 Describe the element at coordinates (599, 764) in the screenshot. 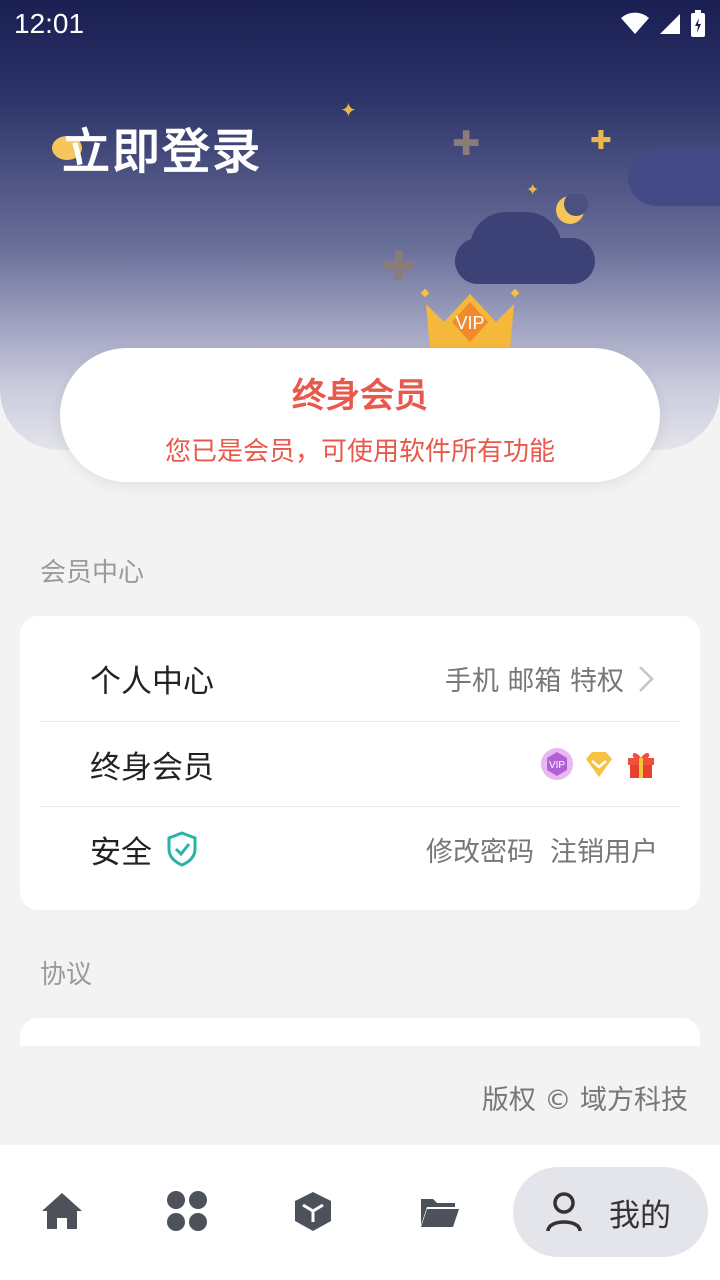

I see `diamond-icon` at that location.